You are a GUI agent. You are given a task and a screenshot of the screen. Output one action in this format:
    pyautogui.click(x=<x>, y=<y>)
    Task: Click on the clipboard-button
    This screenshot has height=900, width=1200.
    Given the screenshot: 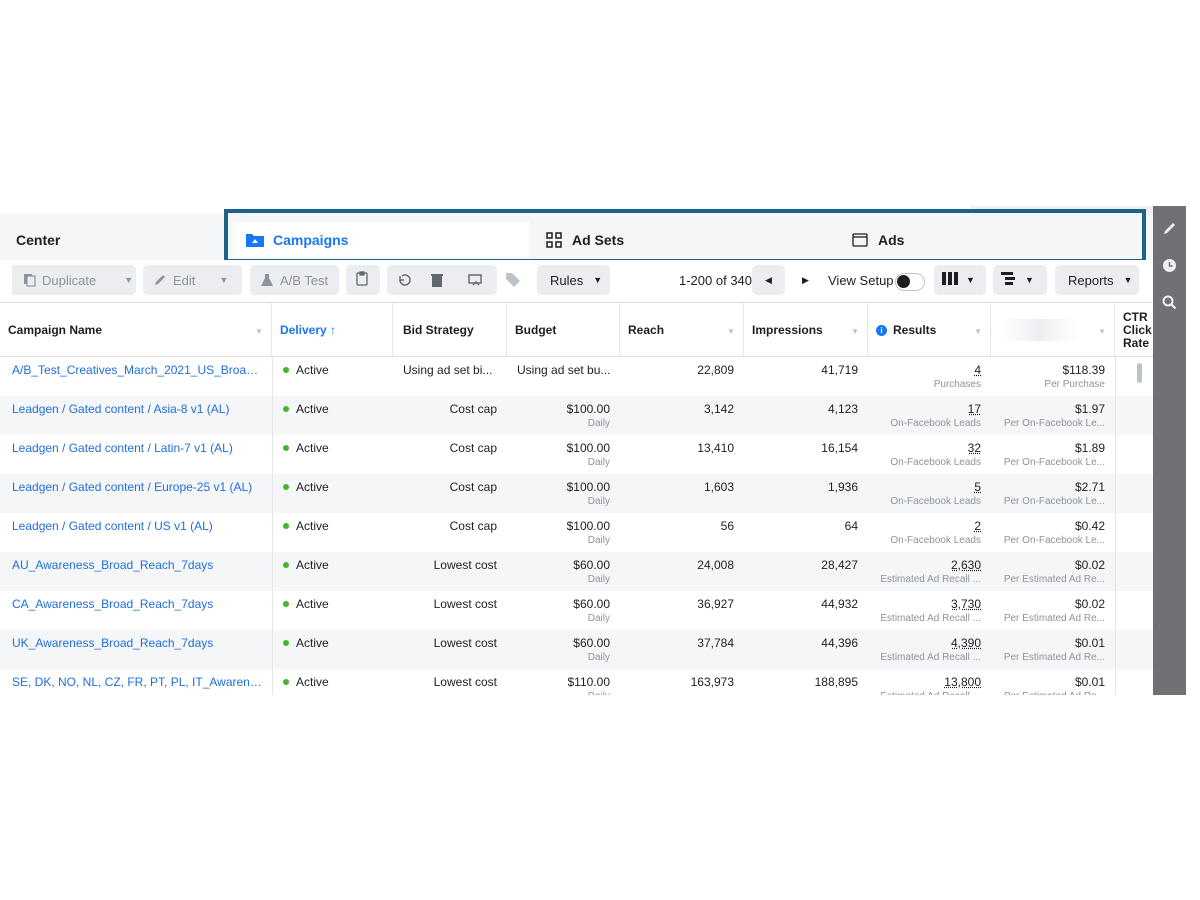 What is the action you would take?
    pyautogui.click(x=363, y=280)
    